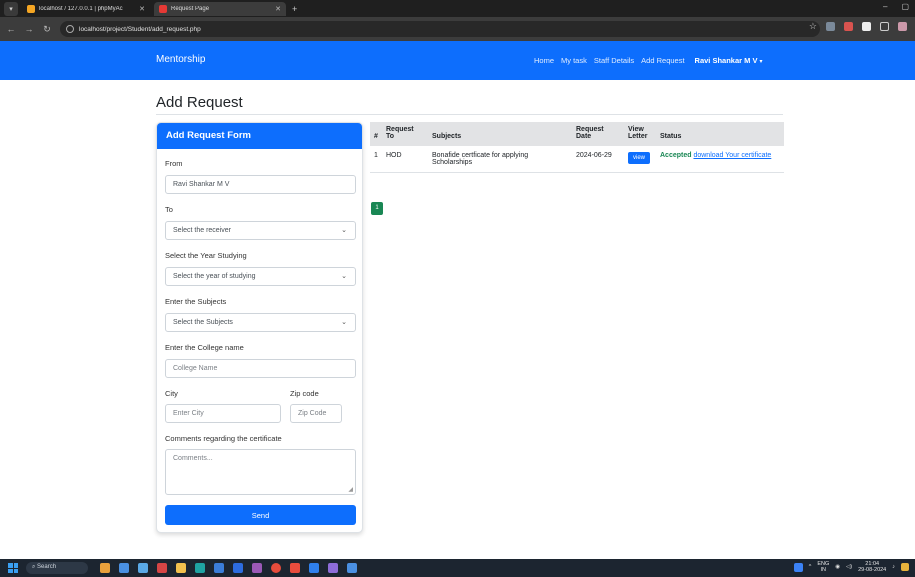 The height and width of the screenshot is (577, 915). What do you see at coordinates (469, 114) in the screenshot?
I see `title-divider` at bounding box center [469, 114].